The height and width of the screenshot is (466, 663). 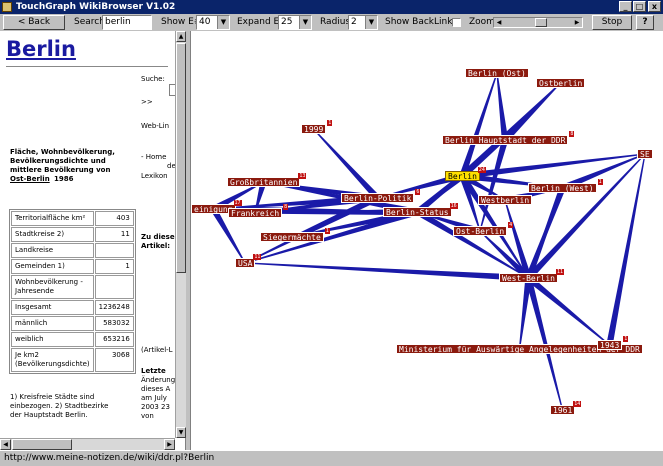 I want to click on caption-year: 1986, so click(x=64, y=179).